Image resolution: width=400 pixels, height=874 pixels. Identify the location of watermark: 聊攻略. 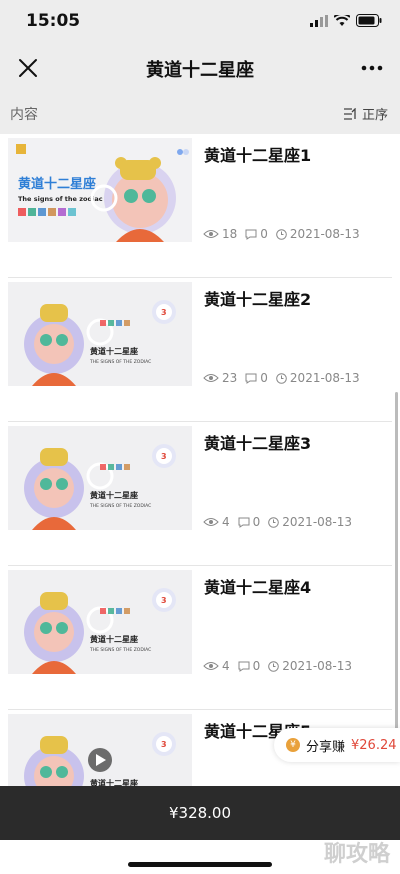
(356, 854).